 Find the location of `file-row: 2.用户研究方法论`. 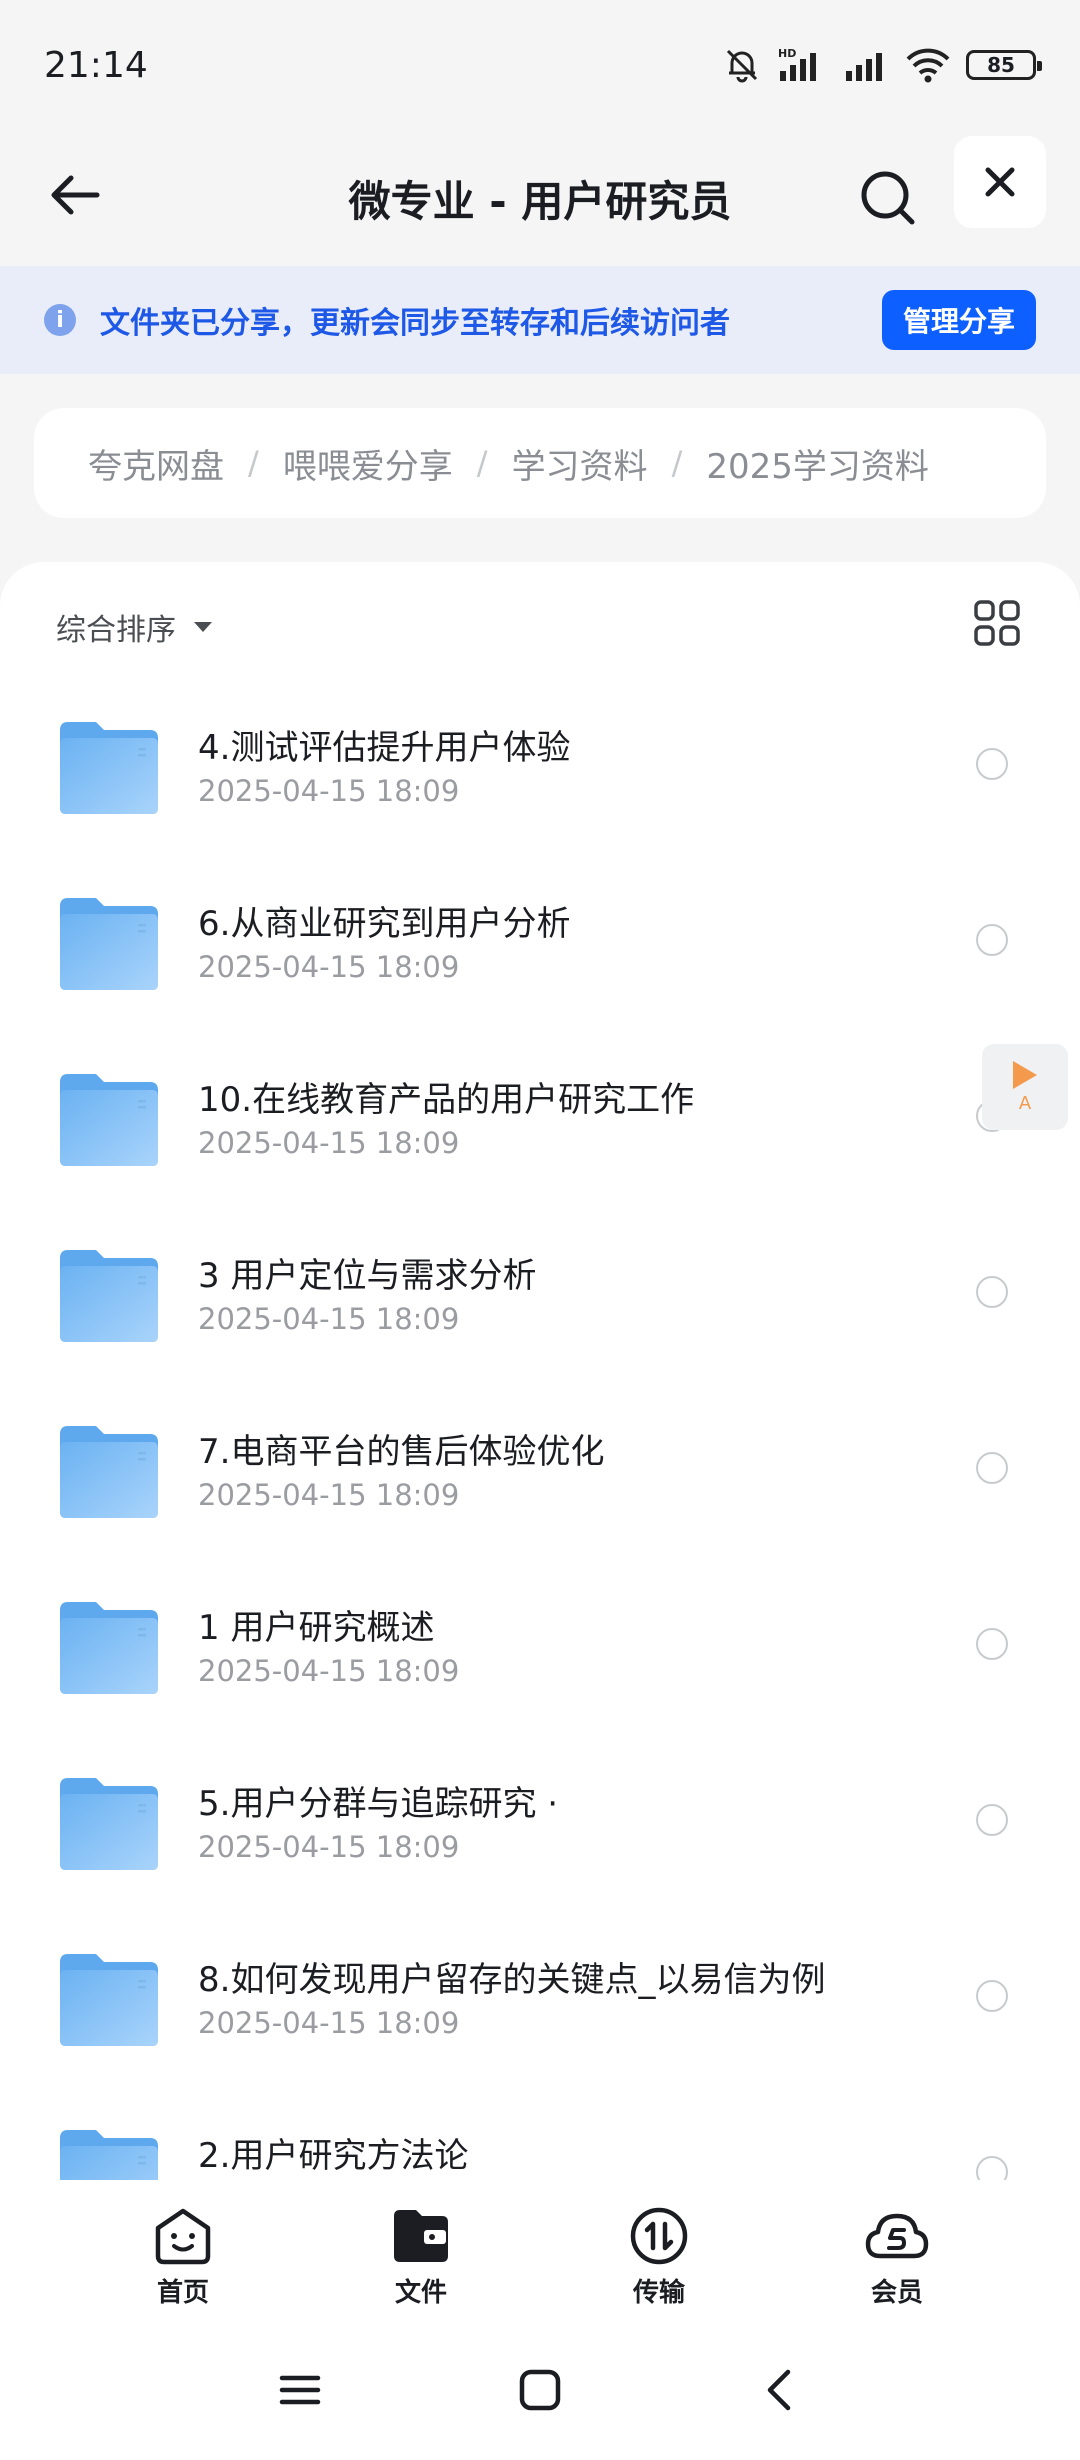

file-row: 2.用户研究方法论 is located at coordinates (540, 2139).